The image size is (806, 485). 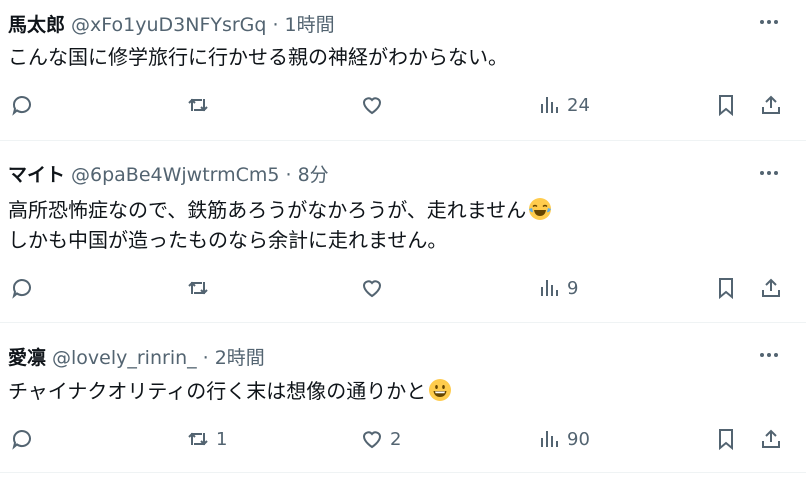 What do you see at coordinates (168, 25) in the screenshot?
I see `author-handle: @xFo1yuD3NFYsrGq` at bounding box center [168, 25].